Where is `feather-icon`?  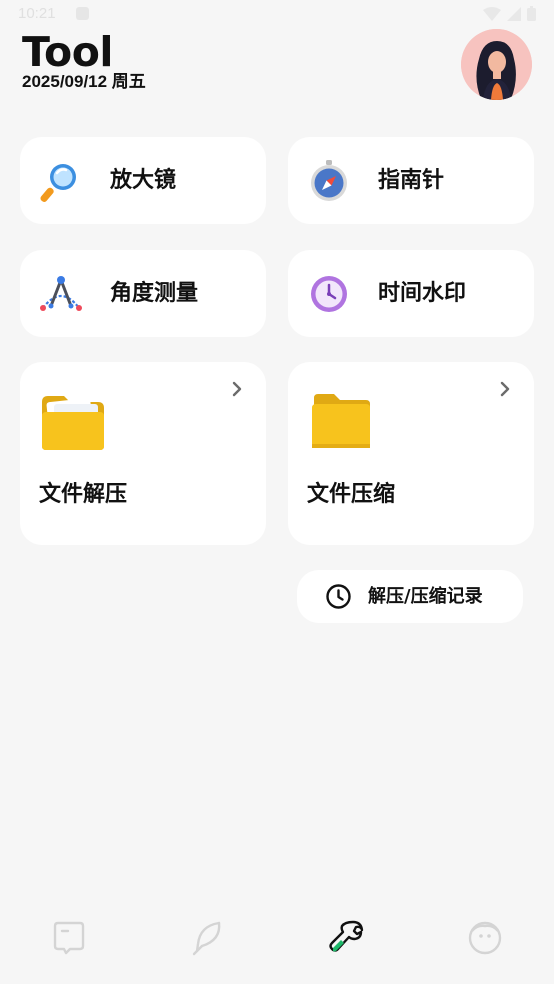
feather-icon is located at coordinates (208, 938).